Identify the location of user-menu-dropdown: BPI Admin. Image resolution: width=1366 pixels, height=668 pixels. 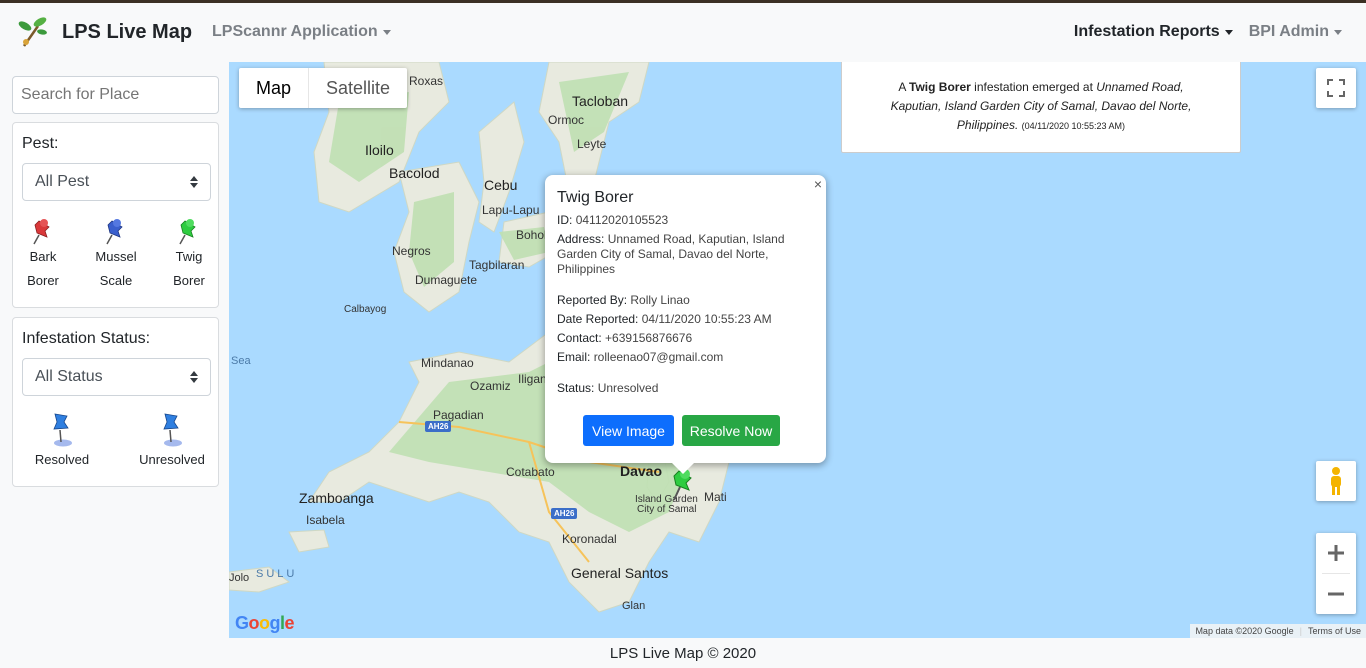
(1295, 32).